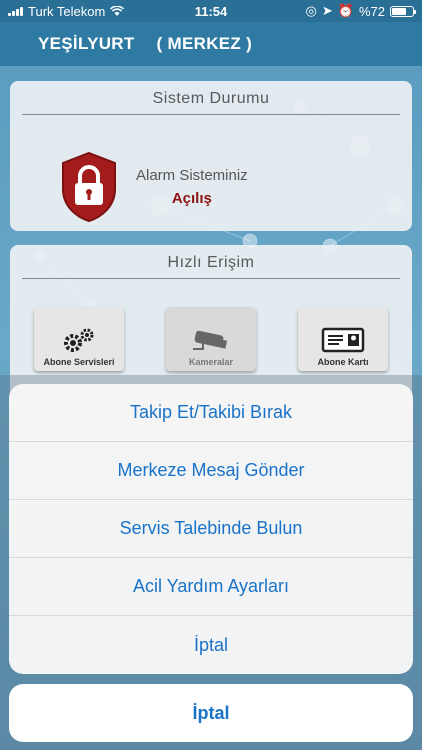 The width and height of the screenshot is (422, 750). Describe the element at coordinates (192, 175) in the screenshot. I see `alarm-system-label: Alarm Sisteminiz` at that location.